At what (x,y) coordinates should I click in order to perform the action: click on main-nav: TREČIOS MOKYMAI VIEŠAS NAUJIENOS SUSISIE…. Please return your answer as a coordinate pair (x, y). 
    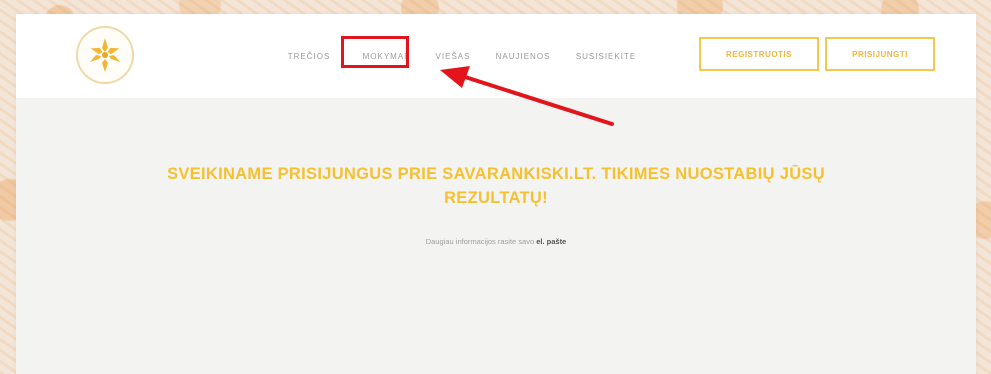
    Looking at the image, I should click on (460, 56).